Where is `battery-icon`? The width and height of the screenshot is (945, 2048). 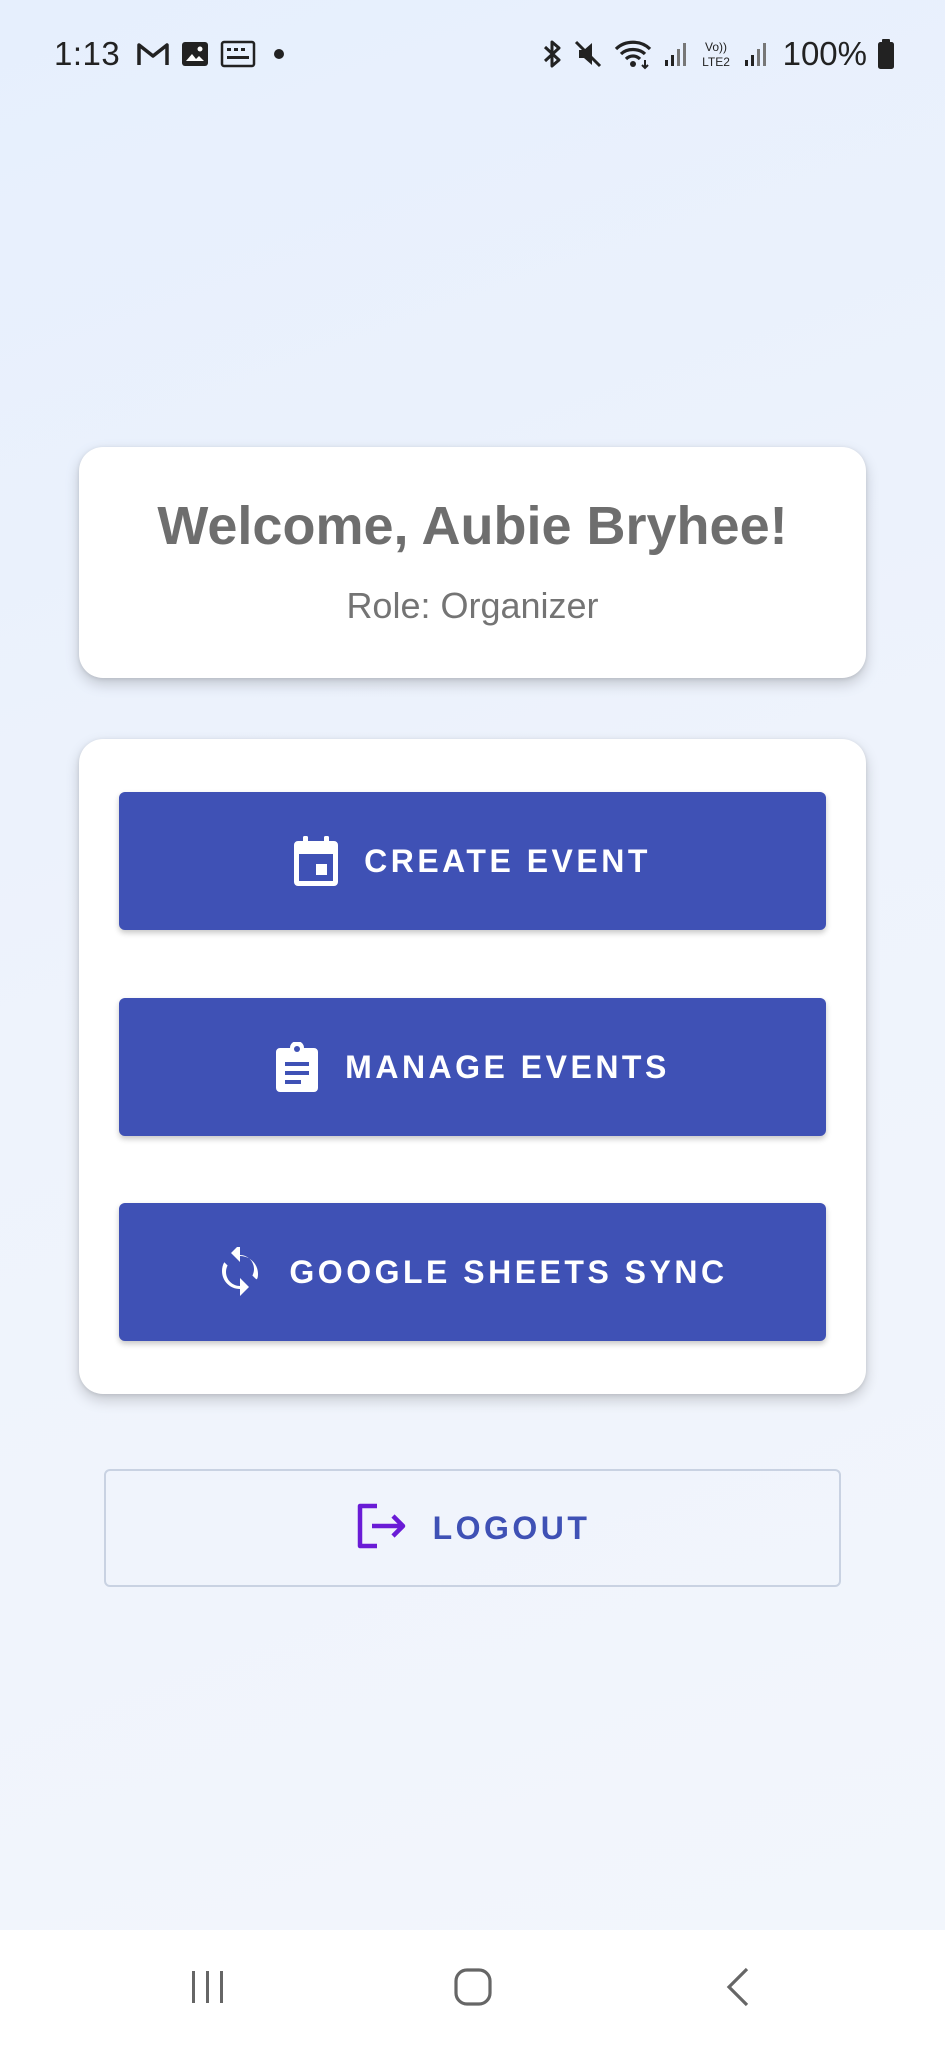
battery-icon is located at coordinates (886, 54).